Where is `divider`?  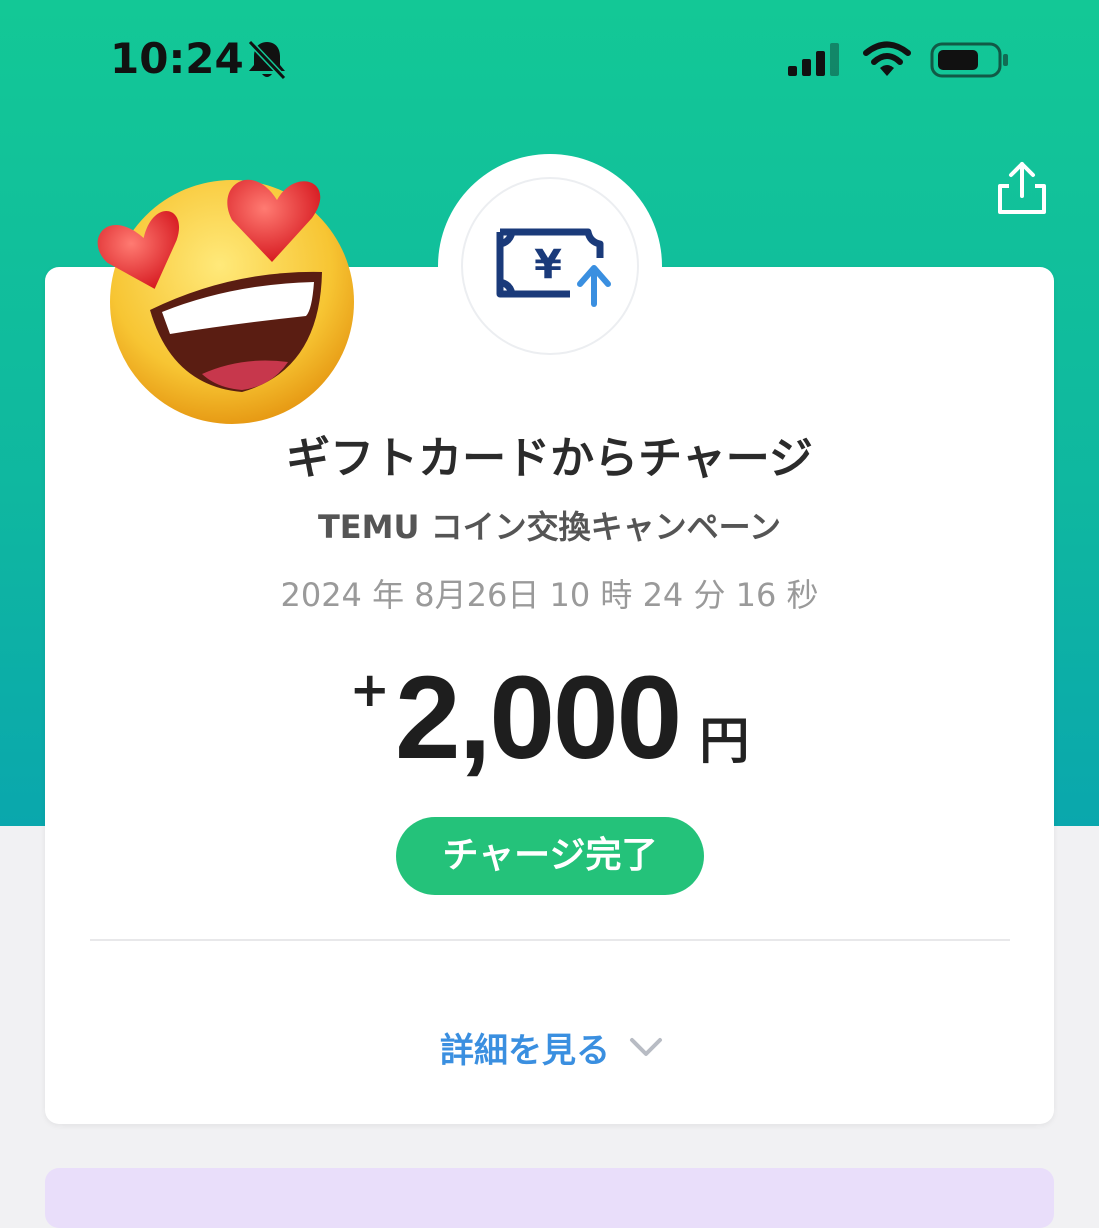
divider is located at coordinates (550, 940).